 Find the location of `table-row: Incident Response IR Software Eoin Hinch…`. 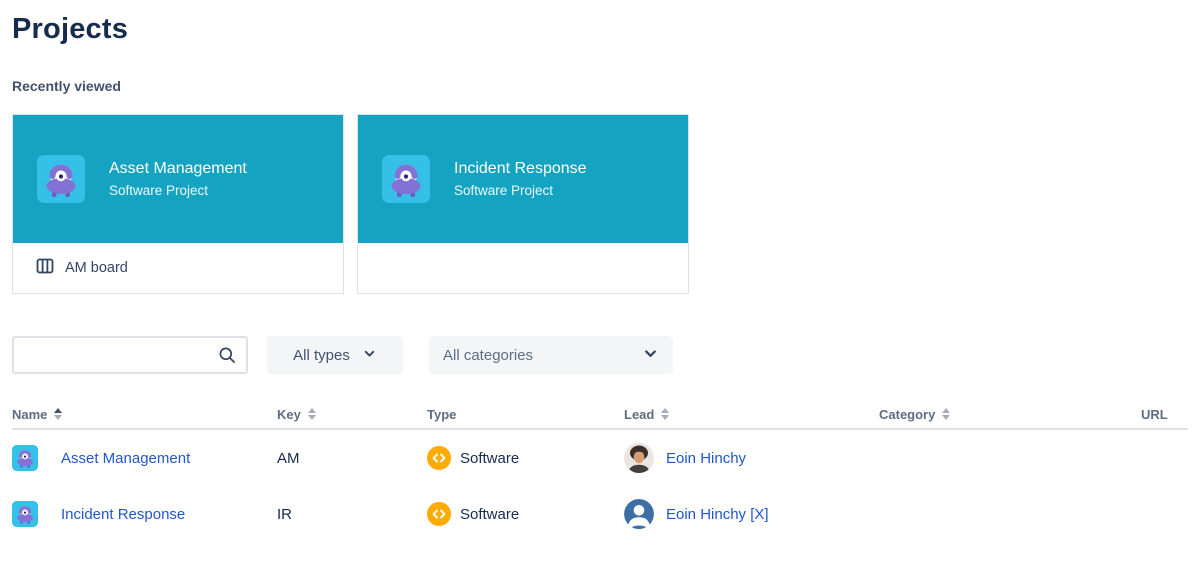

table-row: Incident Response IR Software Eoin Hinch… is located at coordinates (600, 514).